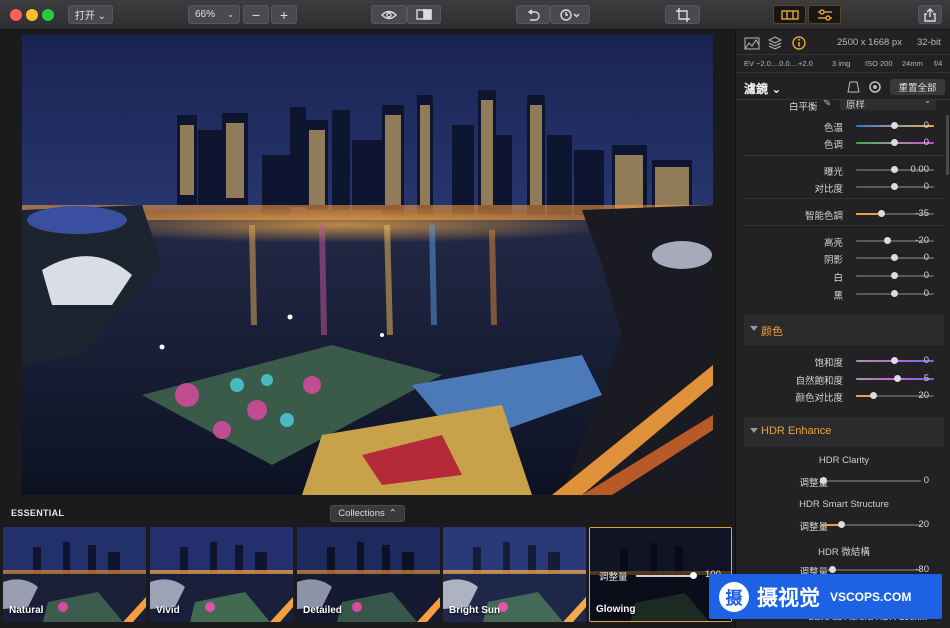  Describe the element at coordinates (922, 213) in the screenshot. I see `smart-tone-value: -35` at that location.